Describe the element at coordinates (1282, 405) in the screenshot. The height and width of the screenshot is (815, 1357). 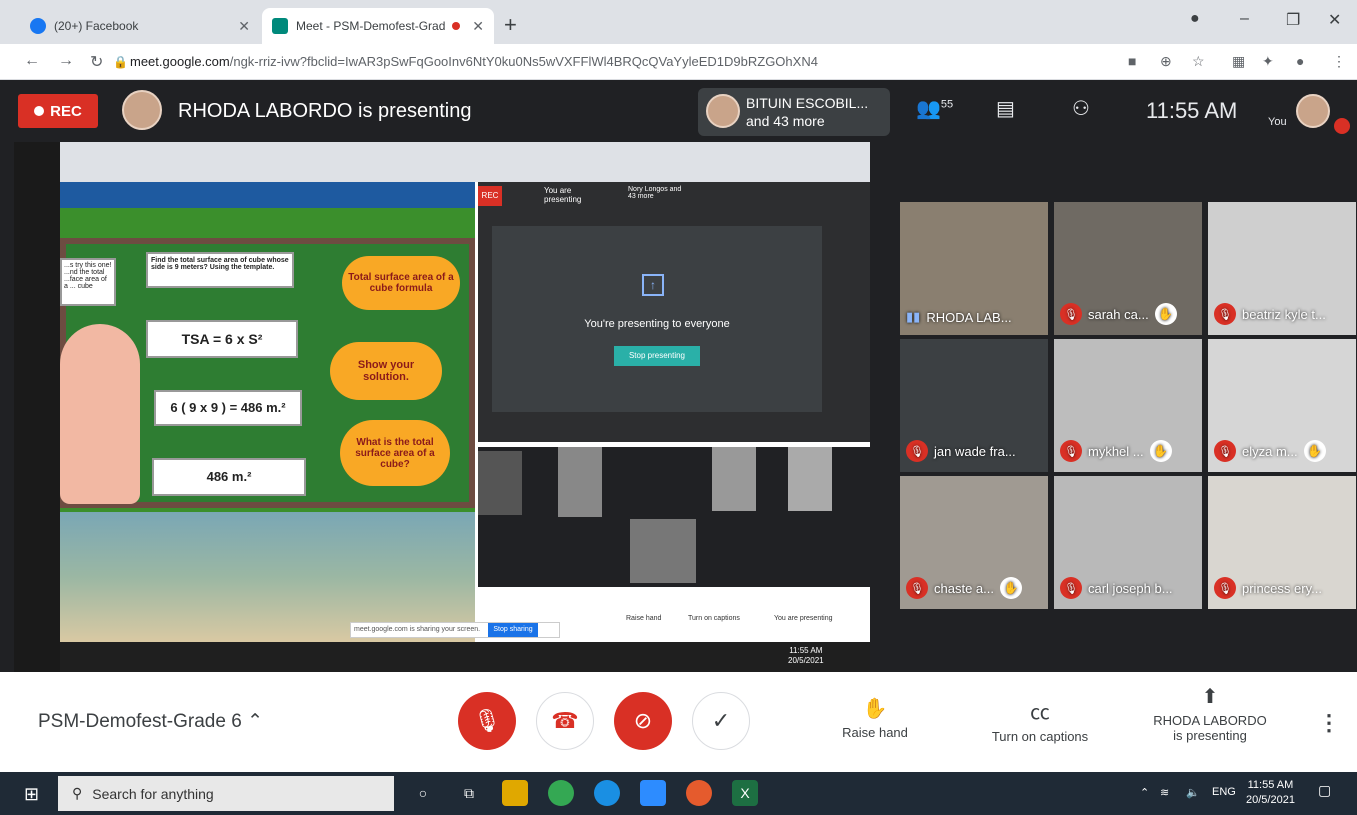
I see `participant-tile: 🎙 elyza m... ✋` at that location.